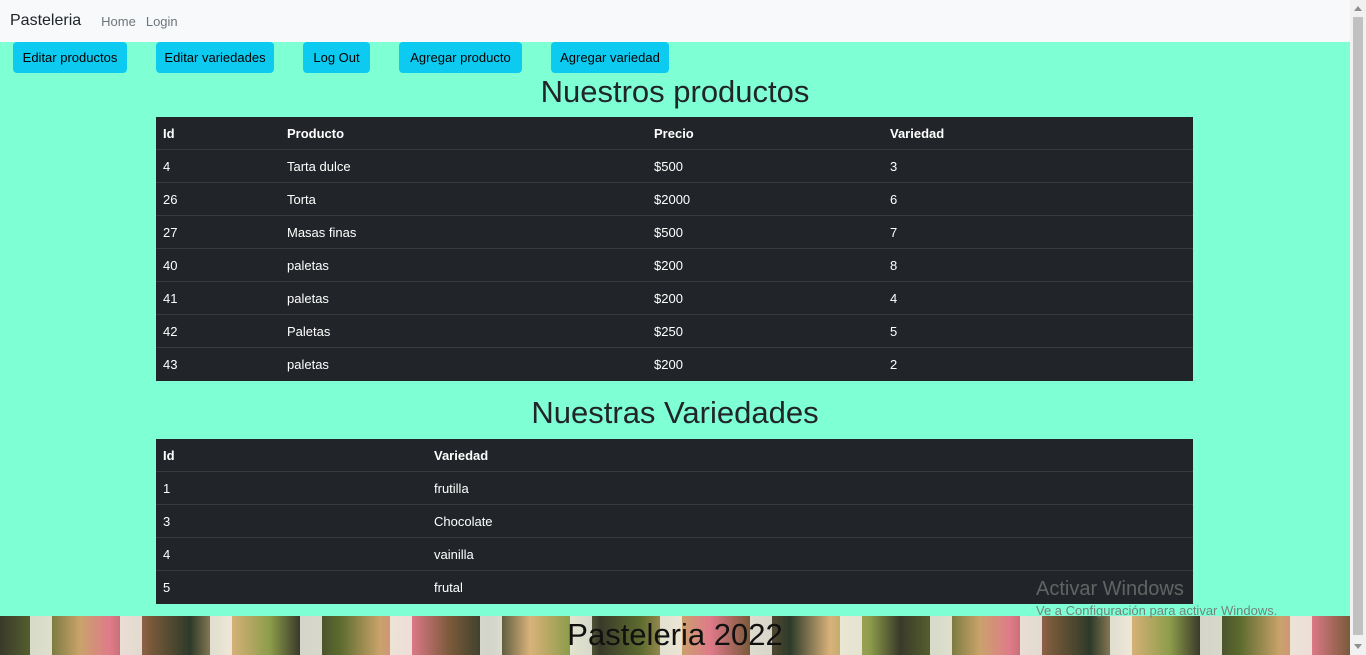 This screenshot has height=655, width=1366. I want to click on activation-watermark-subtitle: Ve a Configuración para activar Windows., so click(1157, 610).